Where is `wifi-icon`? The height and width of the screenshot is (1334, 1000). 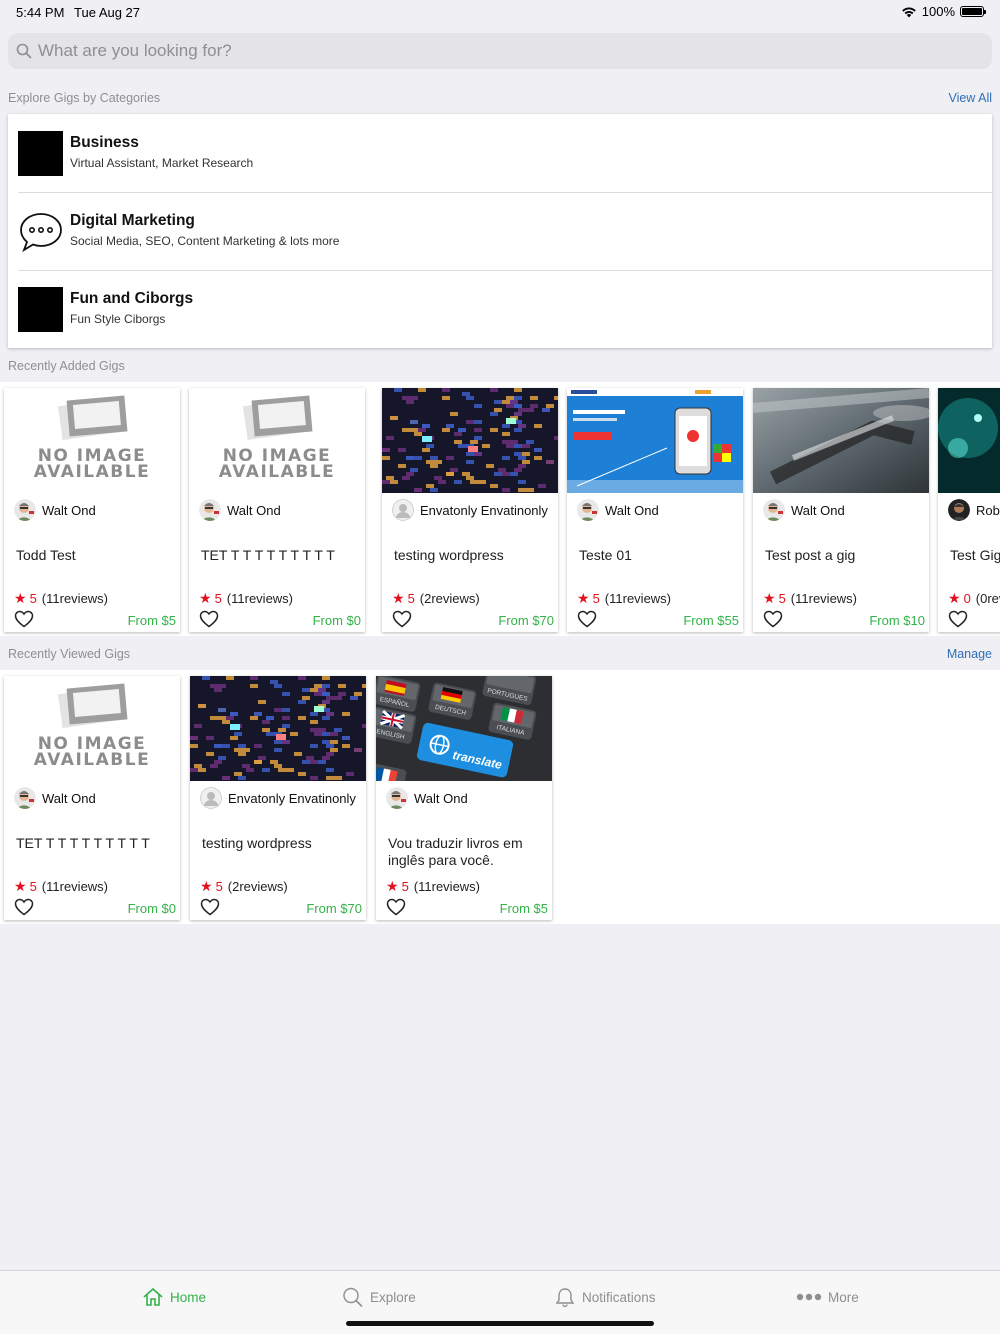
wifi-icon is located at coordinates (908, 11).